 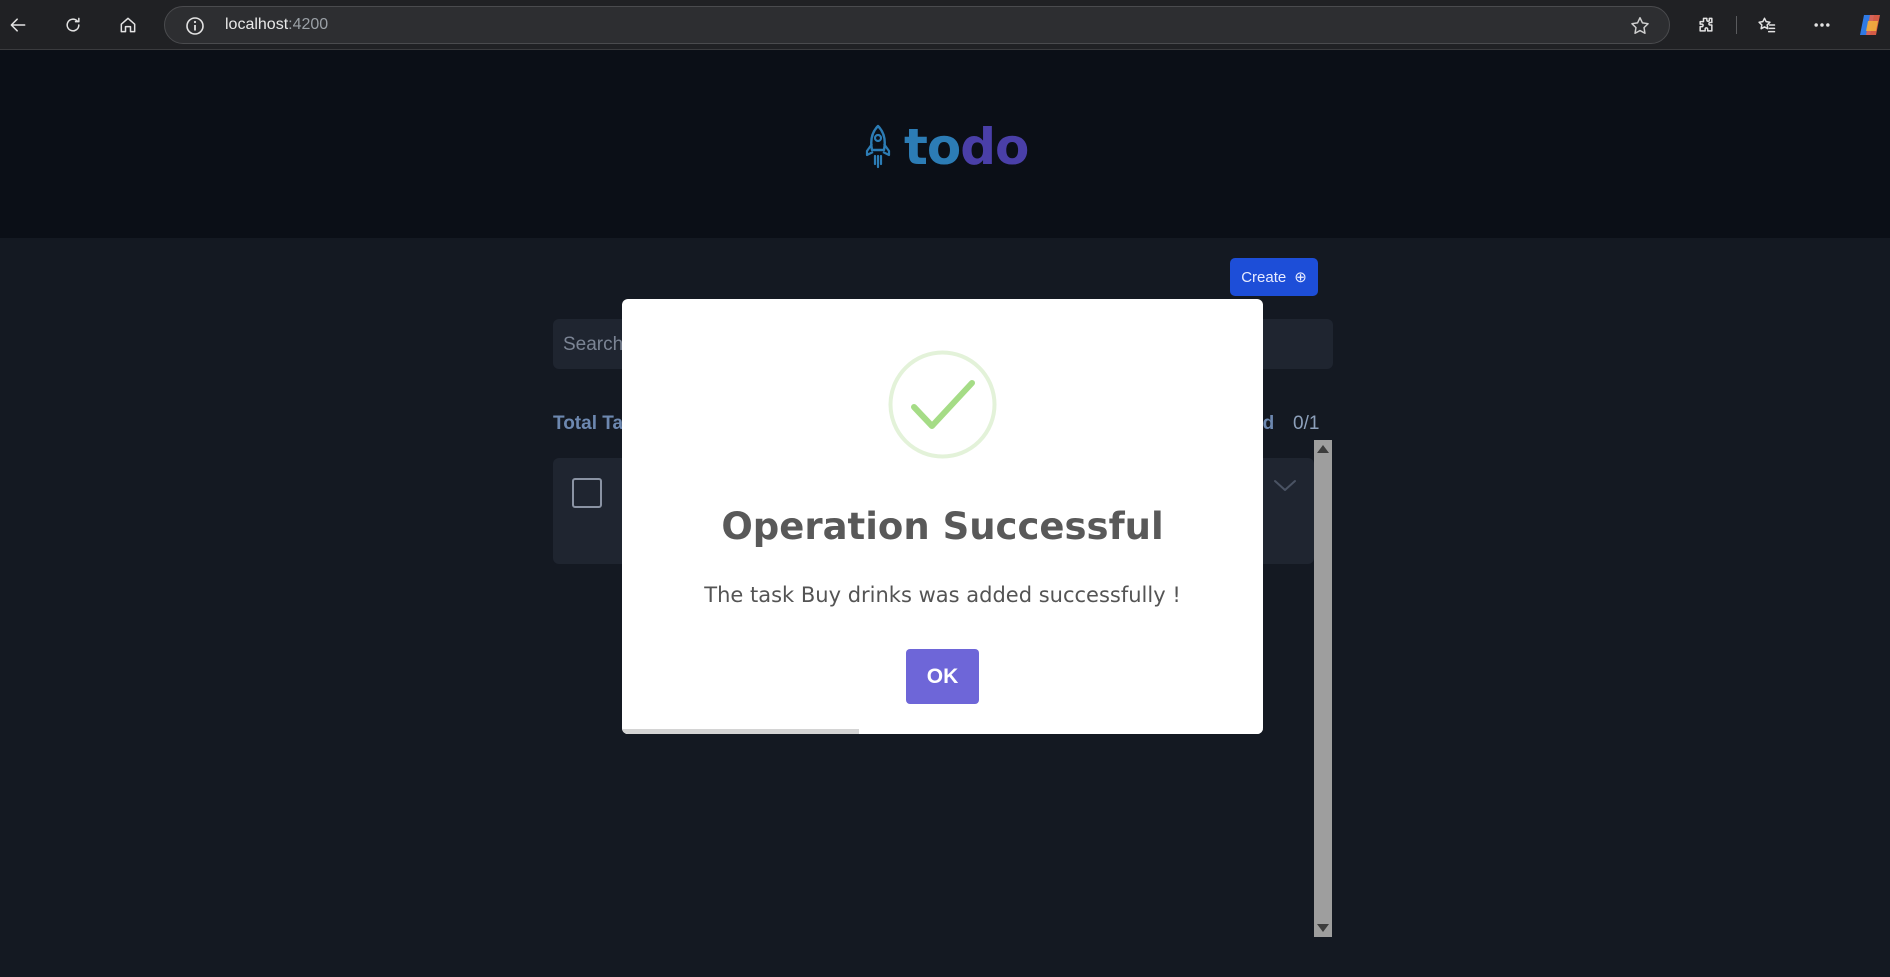 I want to click on scroll-down-arrow-icon, so click(x=1323, y=928).